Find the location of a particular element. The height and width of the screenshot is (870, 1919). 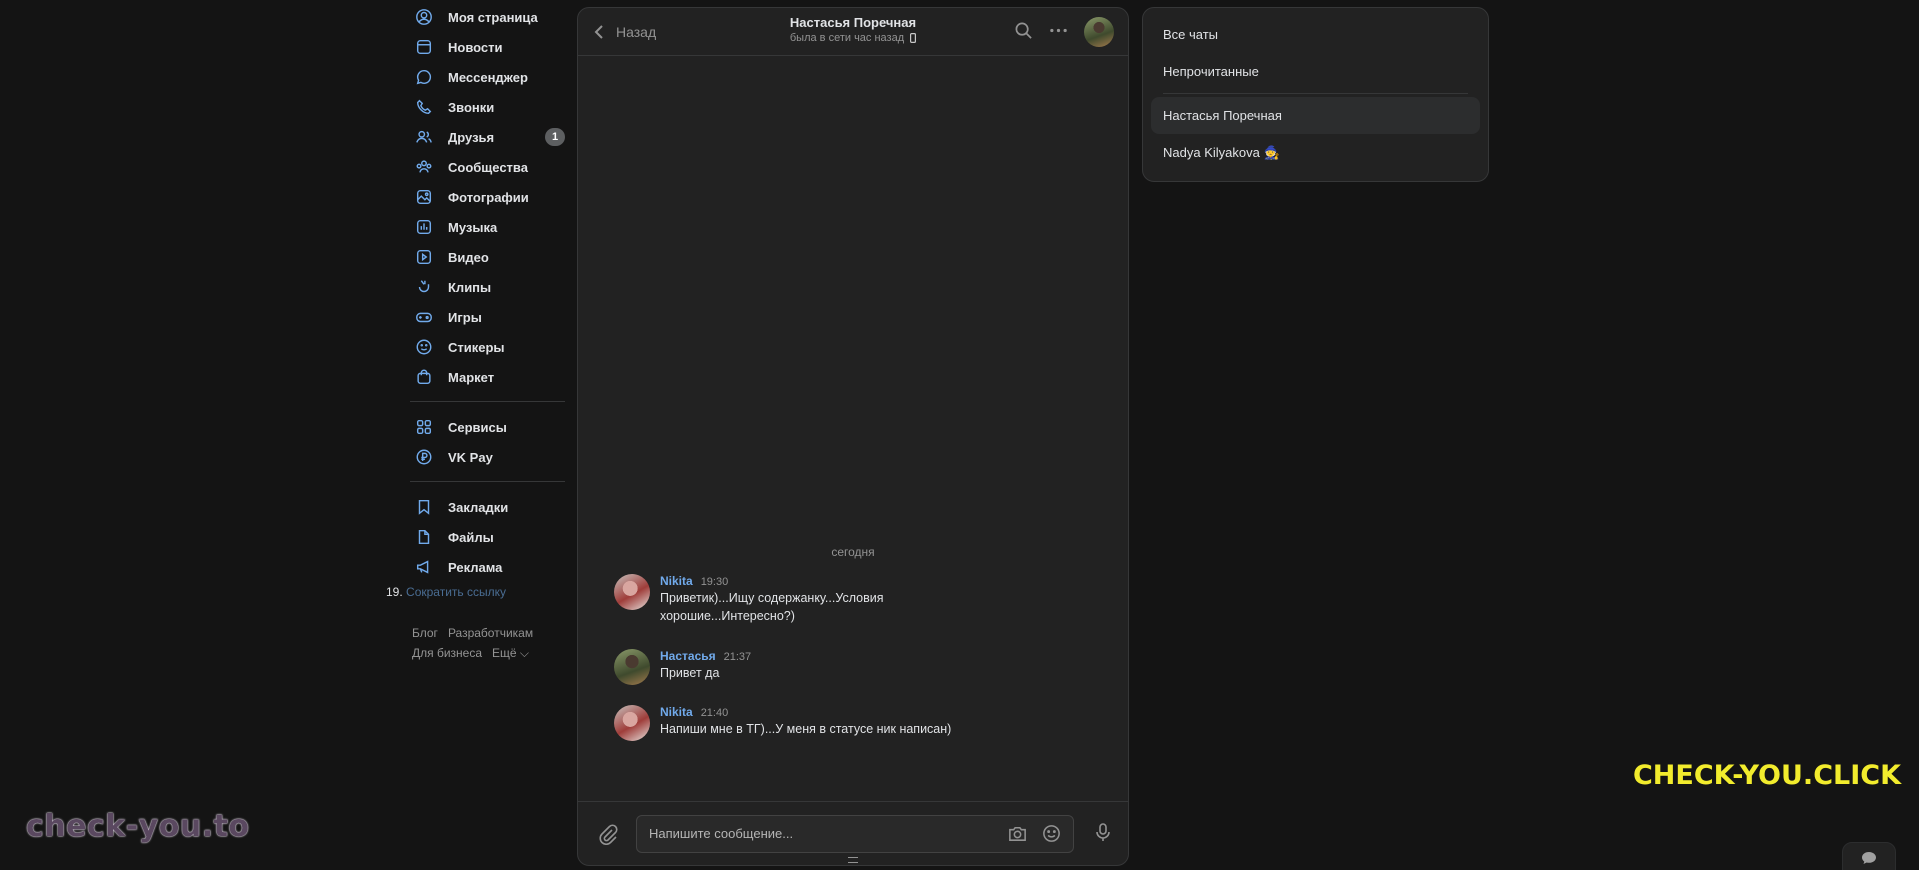

emoji-button is located at coordinates (1051, 834).